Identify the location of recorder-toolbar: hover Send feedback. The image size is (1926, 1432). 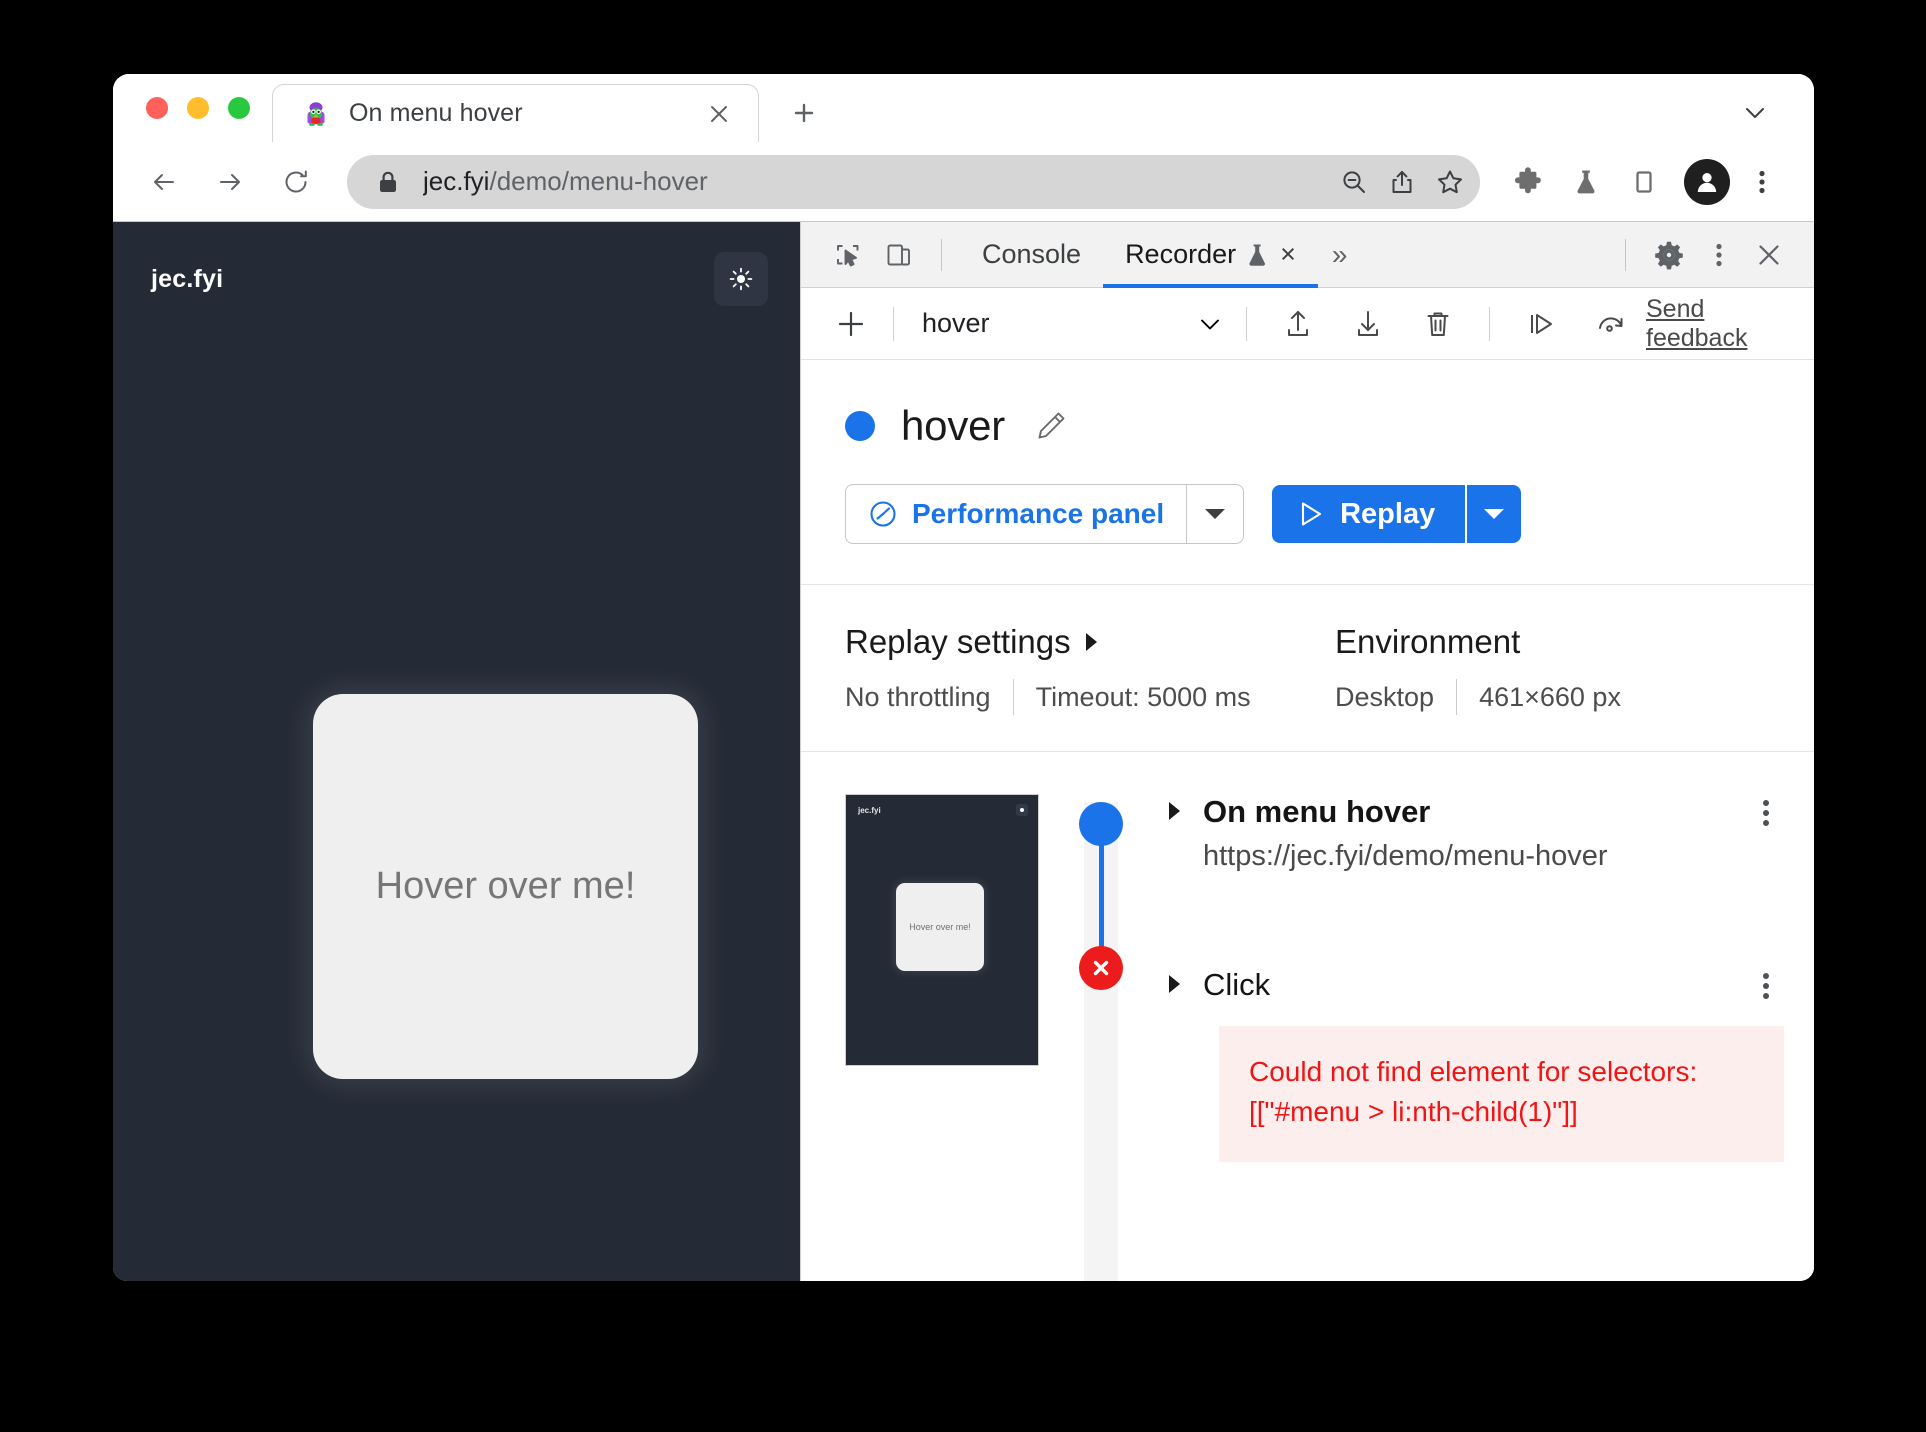
(1307, 324).